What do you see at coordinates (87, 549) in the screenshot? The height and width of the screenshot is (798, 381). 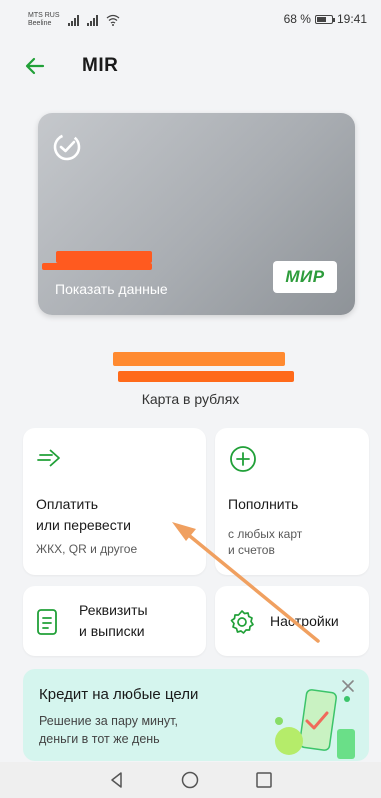 I see `pay-subtitle: ЖКХ, QR и другое` at bounding box center [87, 549].